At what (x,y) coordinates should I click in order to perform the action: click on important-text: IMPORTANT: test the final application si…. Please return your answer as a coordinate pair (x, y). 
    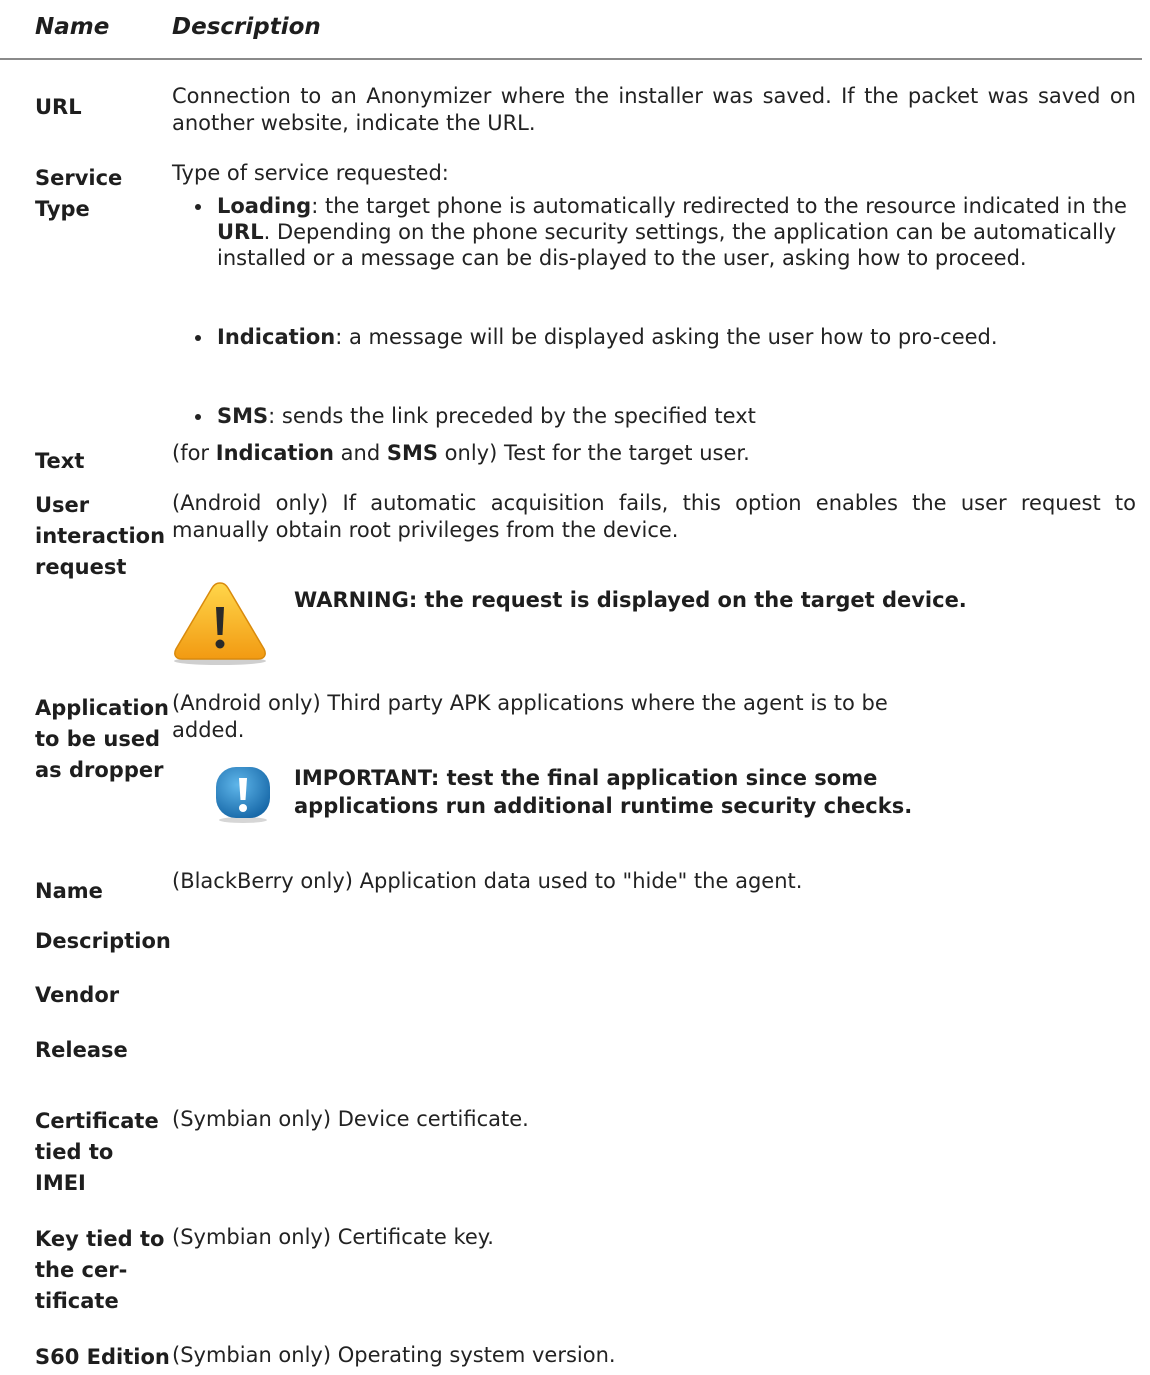
    Looking at the image, I should click on (603, 792).